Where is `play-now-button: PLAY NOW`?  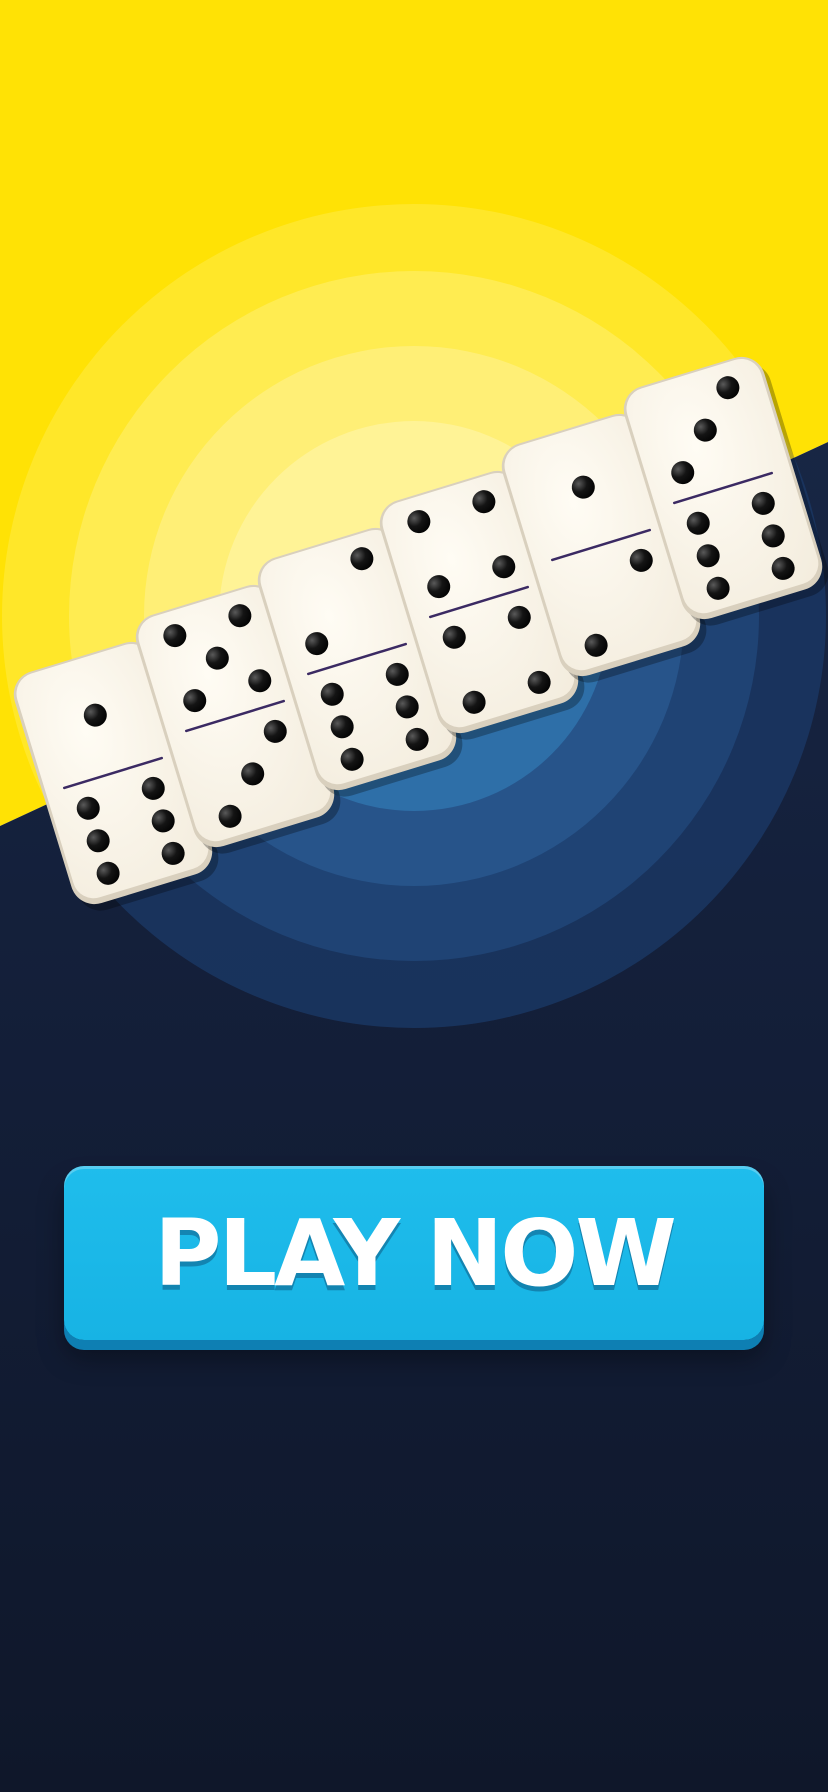
play-now-button: PLAY NOW is located at coordinates (414, 1253).